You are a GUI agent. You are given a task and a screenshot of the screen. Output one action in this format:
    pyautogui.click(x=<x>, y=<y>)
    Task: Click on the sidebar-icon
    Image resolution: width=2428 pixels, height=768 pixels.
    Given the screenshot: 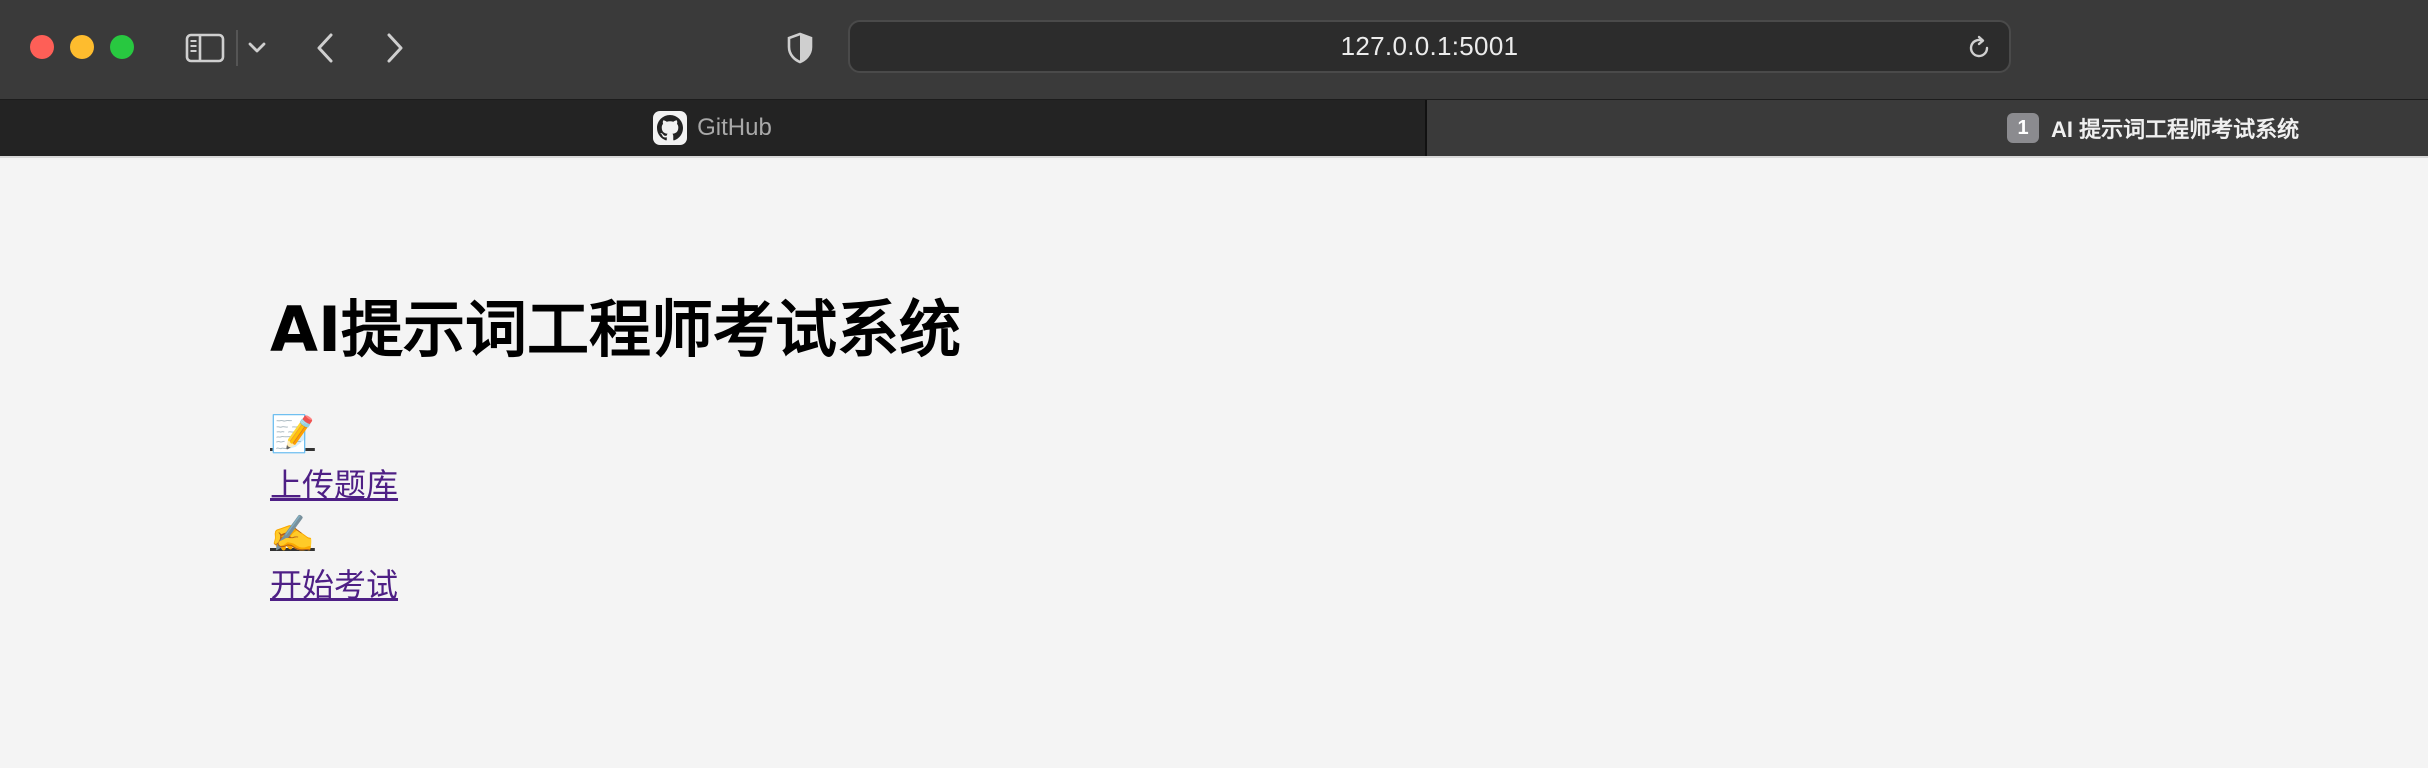 What is the action you would take?
    pyautogui.click(x=205, y=48)
    